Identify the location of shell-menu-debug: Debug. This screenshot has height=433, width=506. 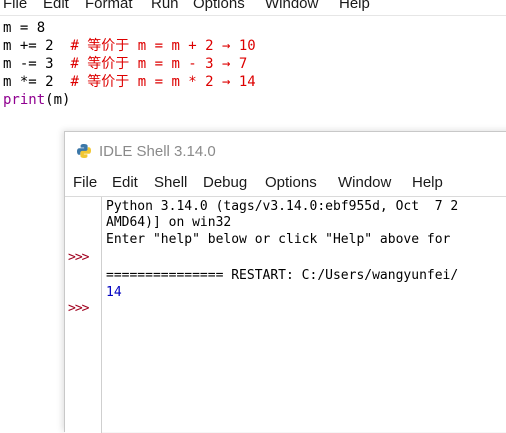
(225, 182).